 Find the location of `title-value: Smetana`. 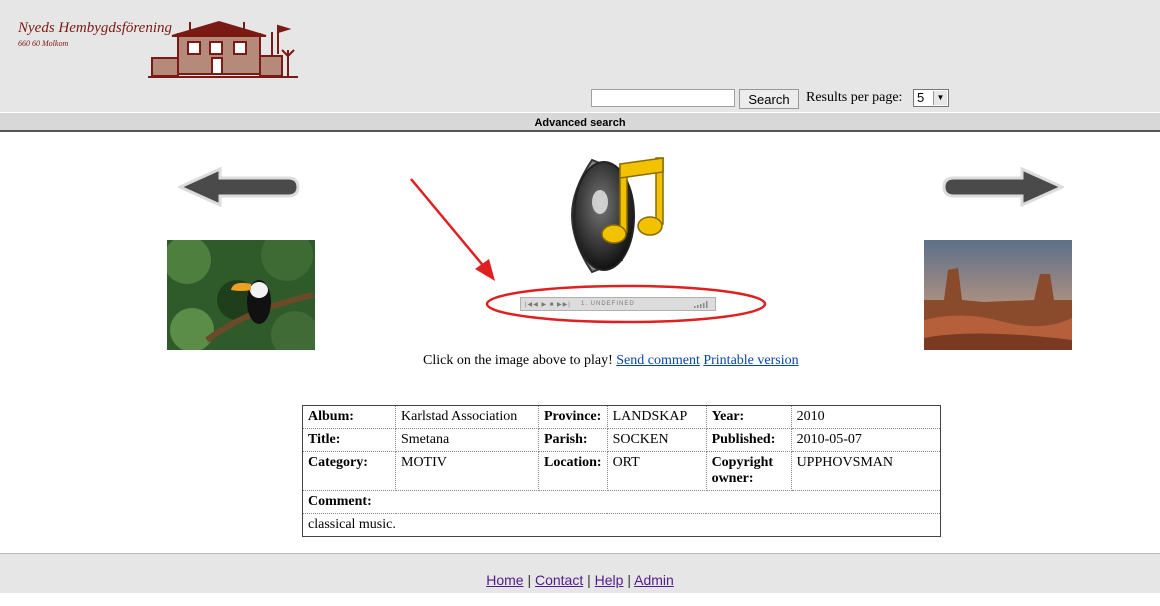

title-value: Smetana is located at coordinates (467, 440).